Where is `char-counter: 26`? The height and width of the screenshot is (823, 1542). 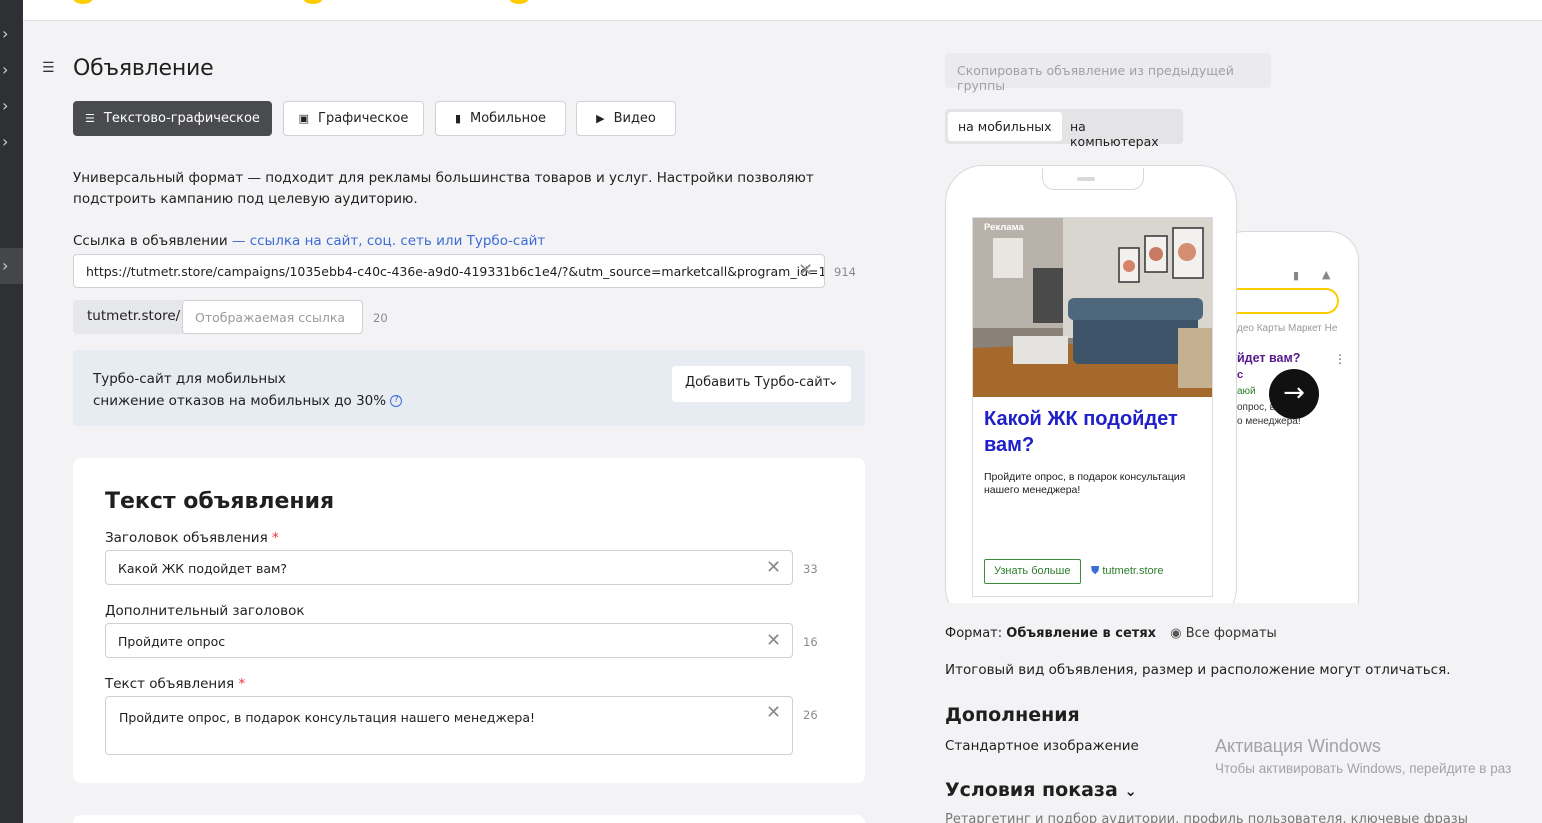 char-counter: 26 is located at coordinates (810, 715).